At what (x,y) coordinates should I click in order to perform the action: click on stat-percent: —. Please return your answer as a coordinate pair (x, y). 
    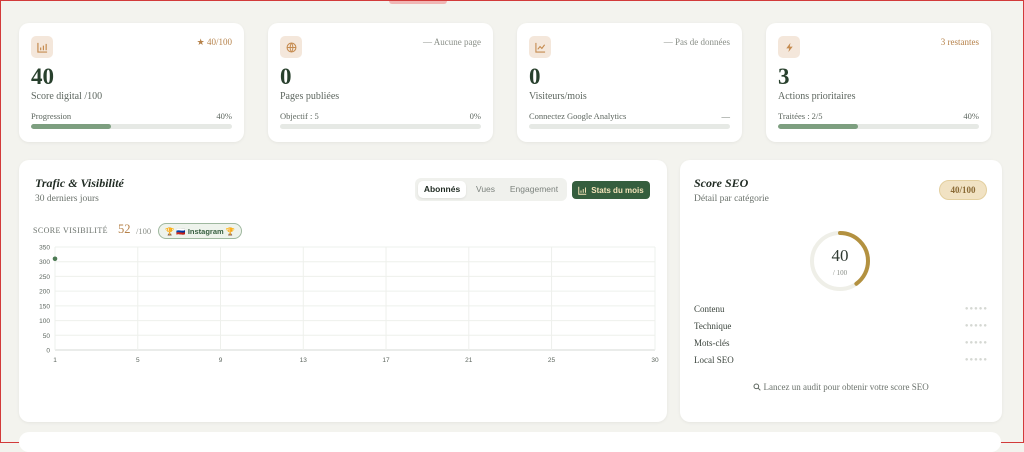
    Looking at the image, I should click on (726, 116).